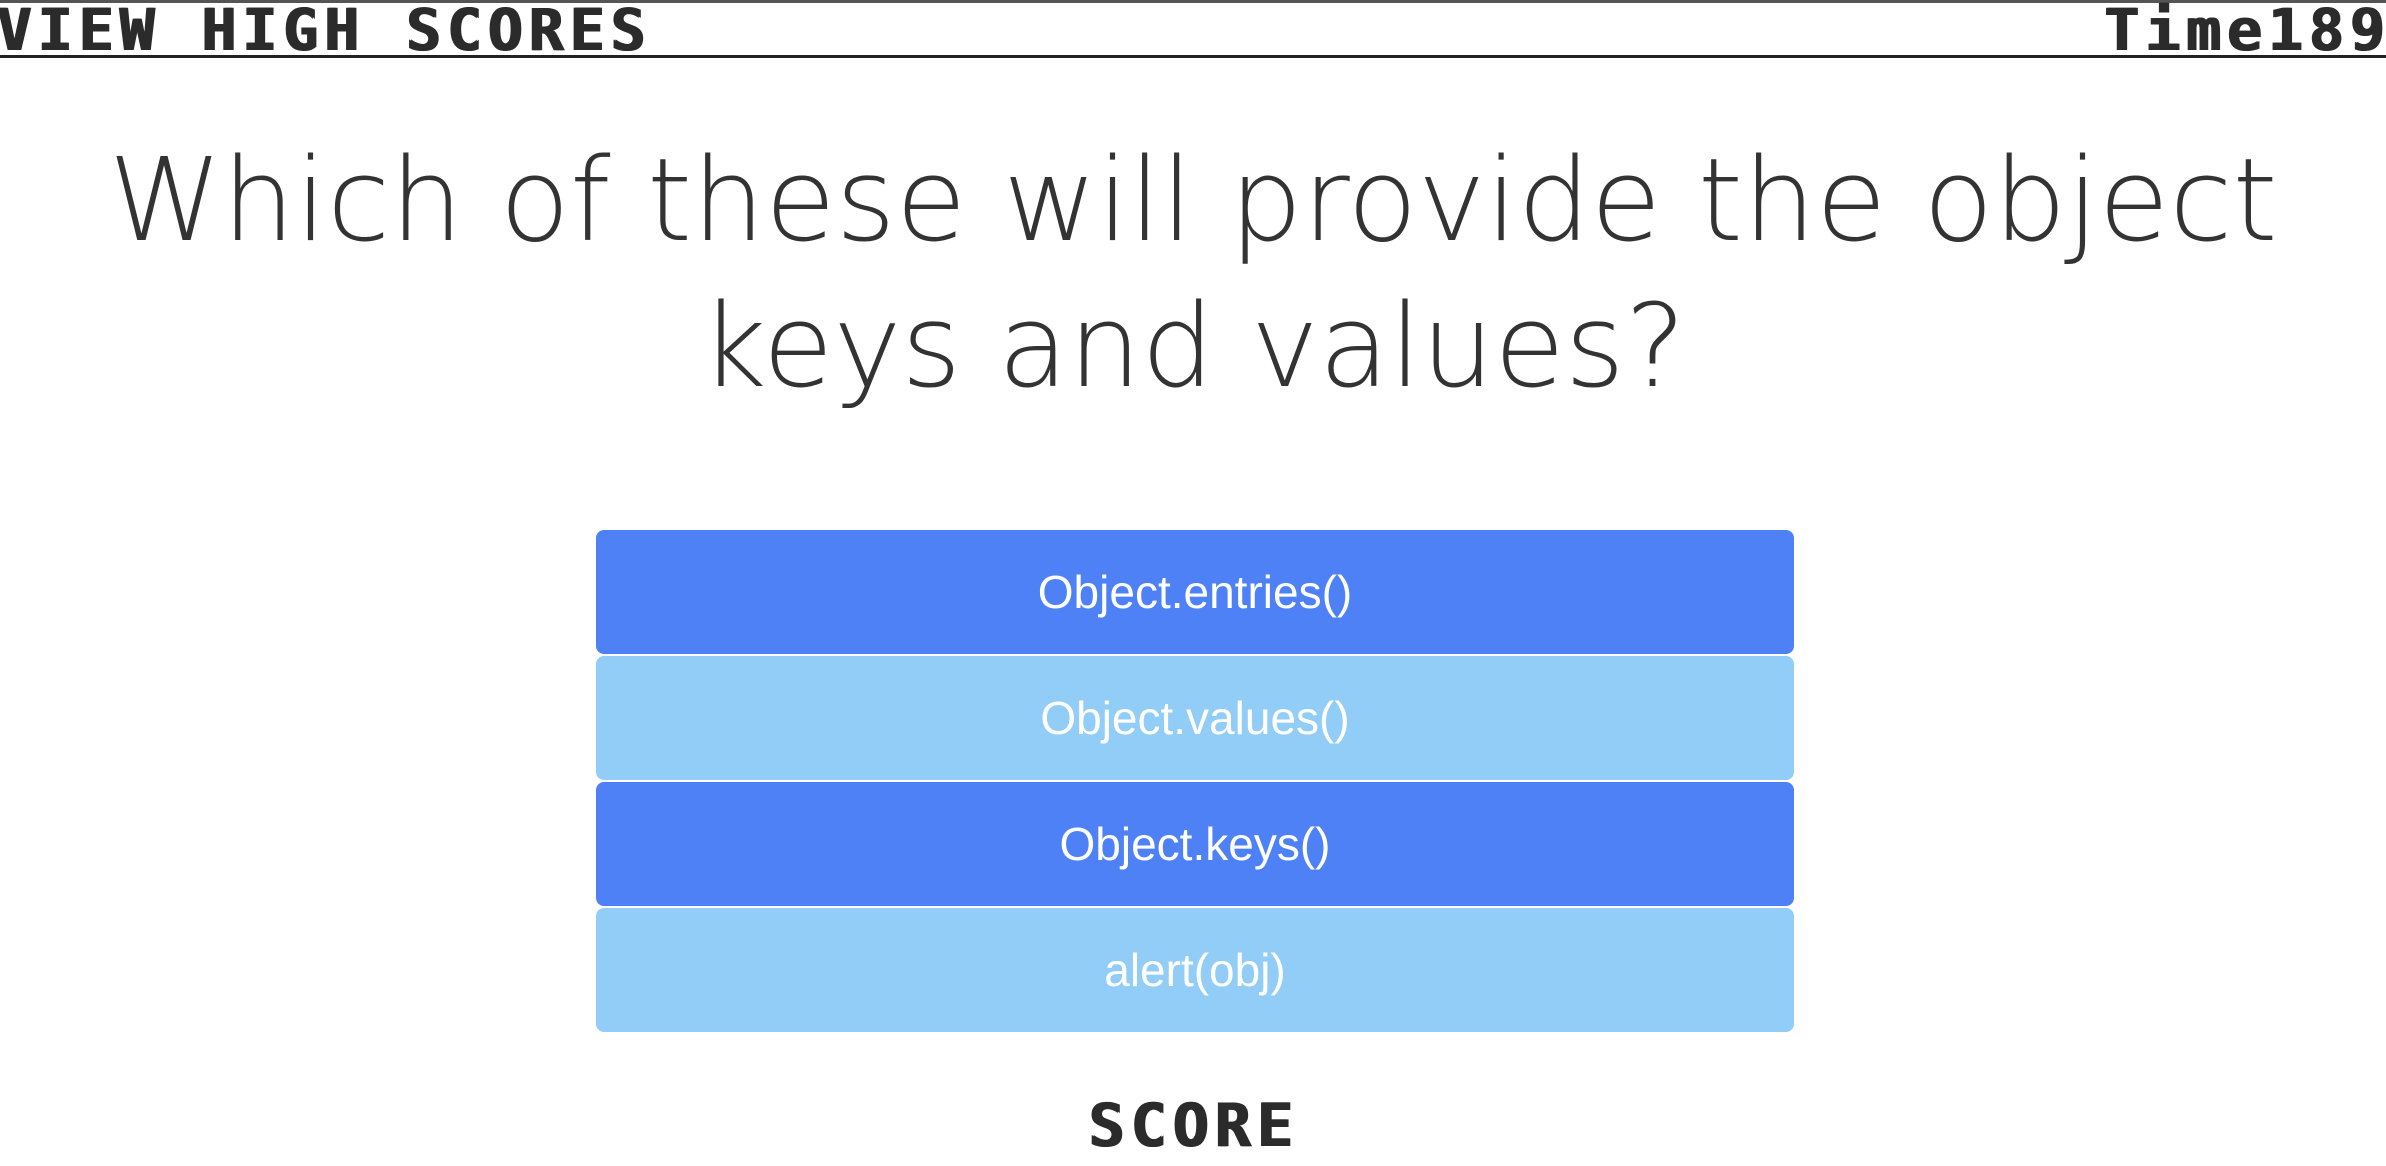 This screenshot has height=1166, width=2386. What do you see at coordinates (325, 30) in the screenshot?
I see `view-high-scores-link: VIEW HIGH SCORES` at bounding box center [325, 30].